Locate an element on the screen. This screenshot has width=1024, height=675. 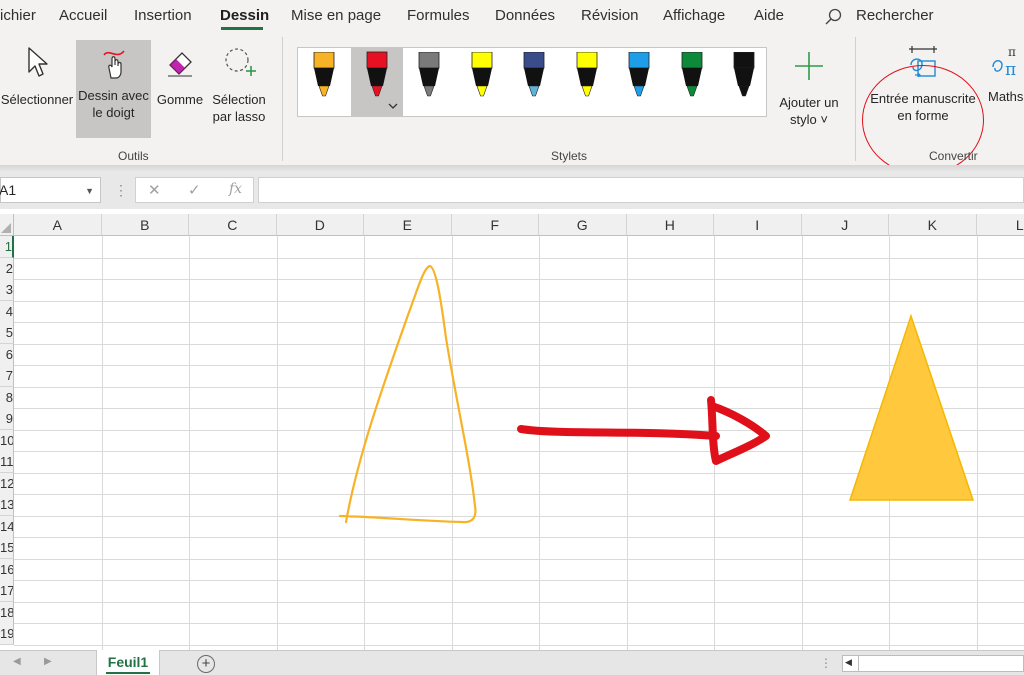
column-header-j: J is located at coordinates (845, 225).